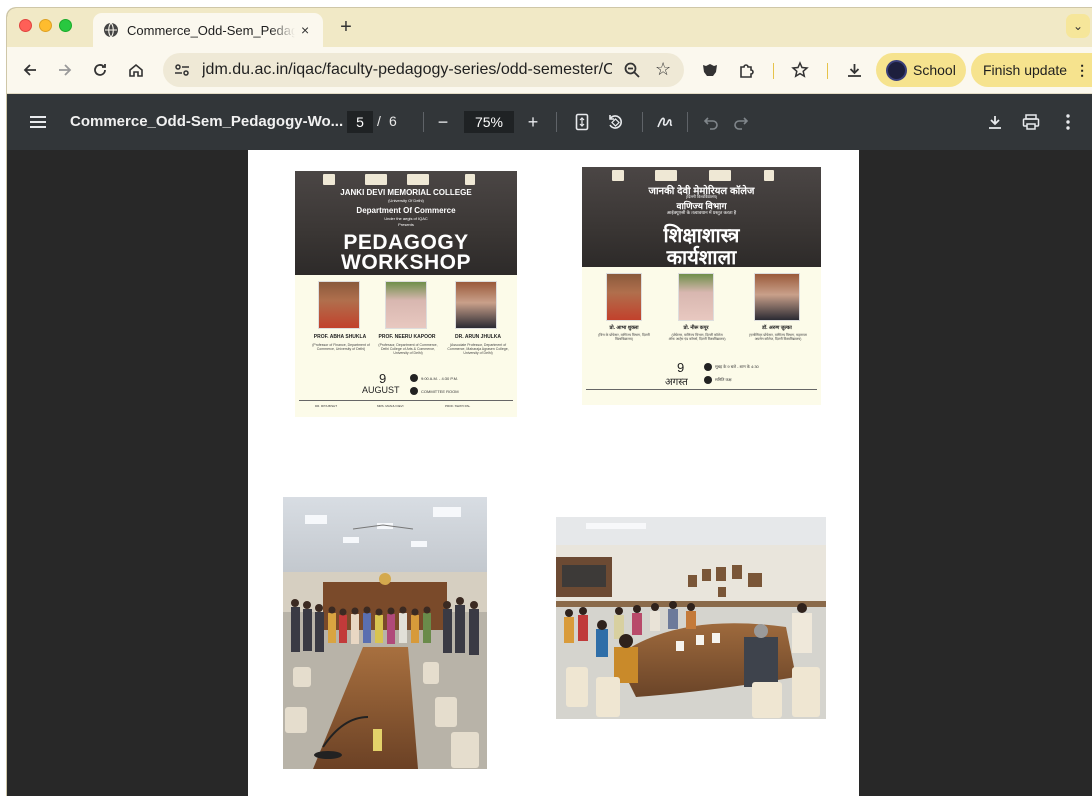 The height and width of the screenshot is (796, 1092). I want to click on profile-button: School, so click(921, 70).